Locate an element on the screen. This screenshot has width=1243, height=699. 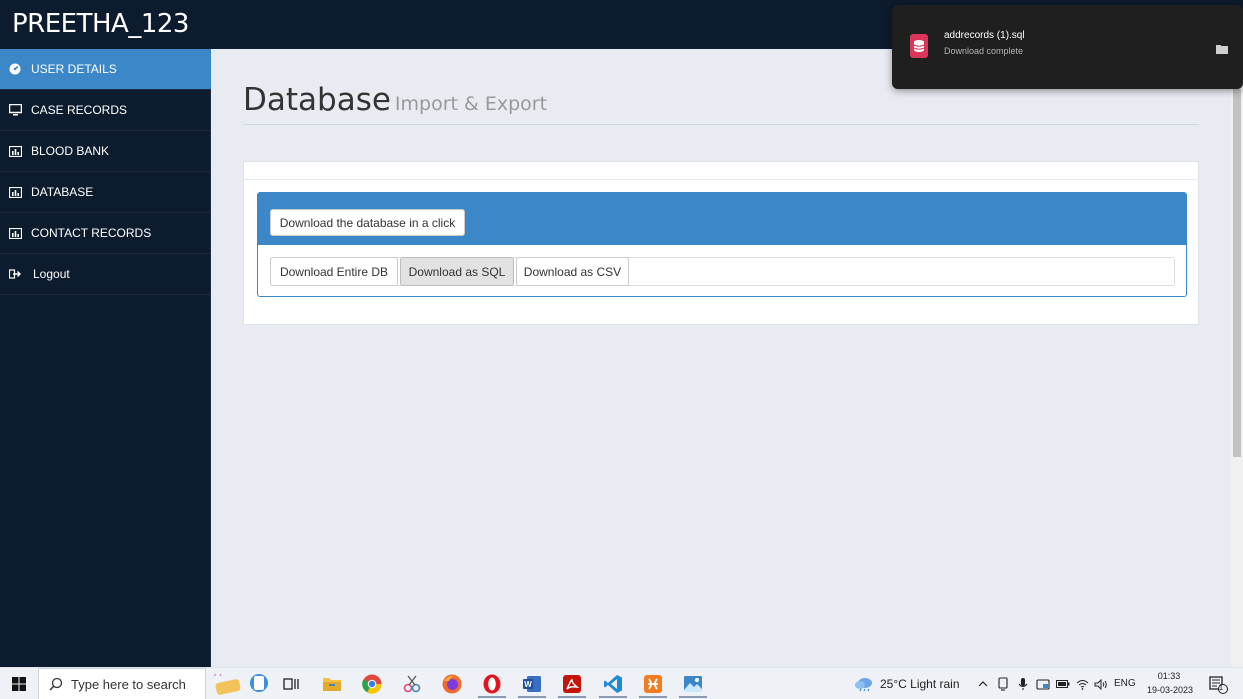
acrobat-icon is located at coordinates (572, 684).